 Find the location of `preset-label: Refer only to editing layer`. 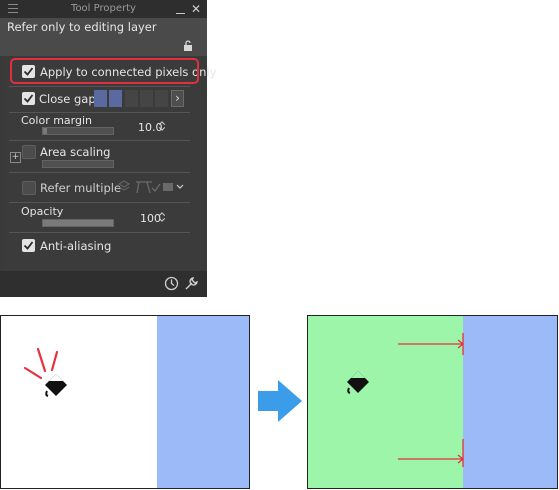

preset-label: Refer only to editing layer is located at coordinates (82, 27).